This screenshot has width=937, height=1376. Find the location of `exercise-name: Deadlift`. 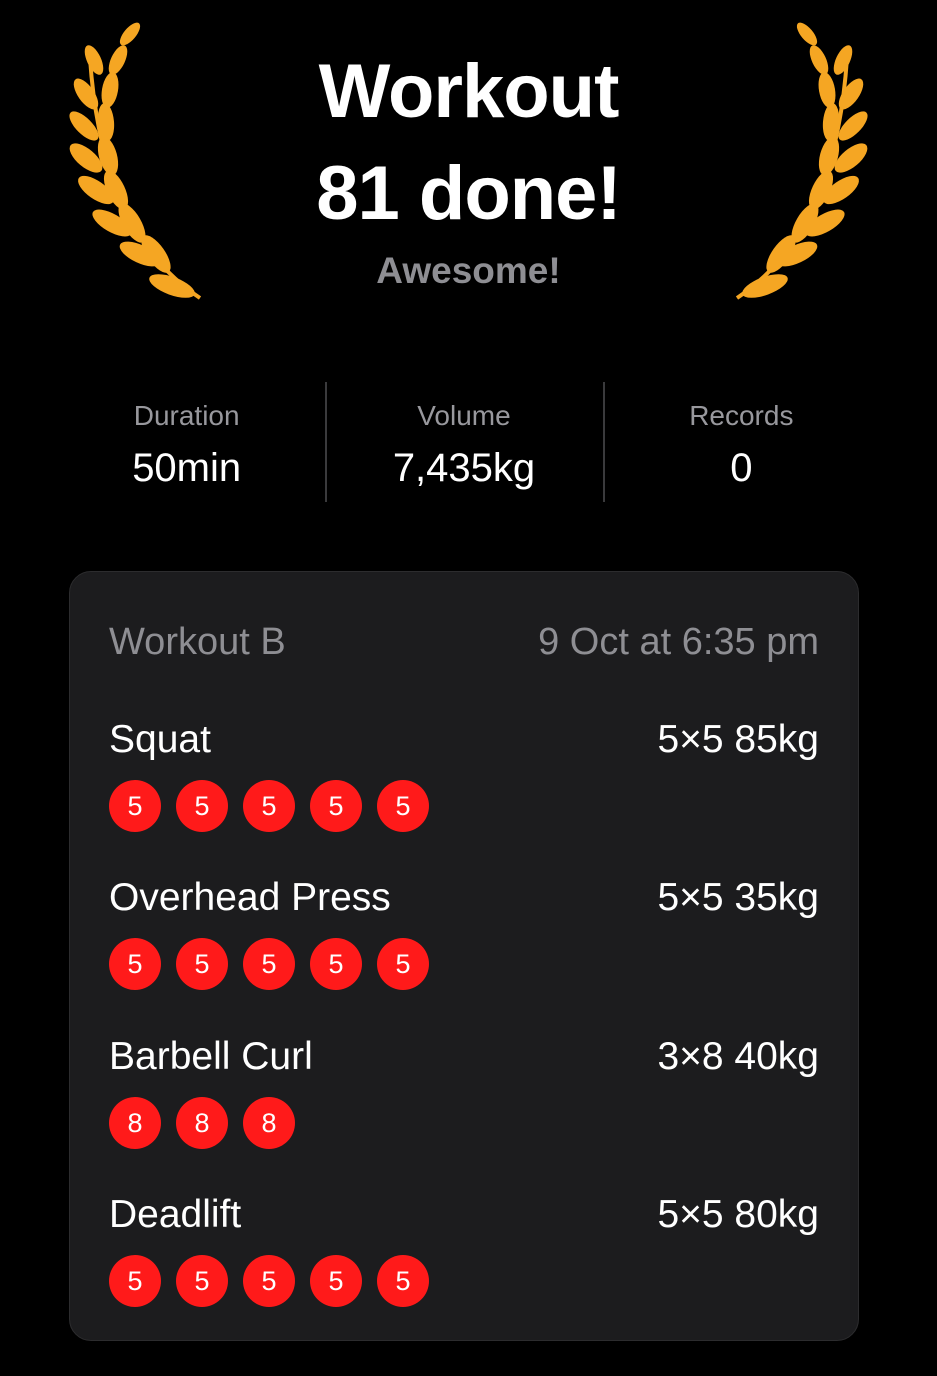

exercise-name: Deadlift is located at coordinates (175, 1214).